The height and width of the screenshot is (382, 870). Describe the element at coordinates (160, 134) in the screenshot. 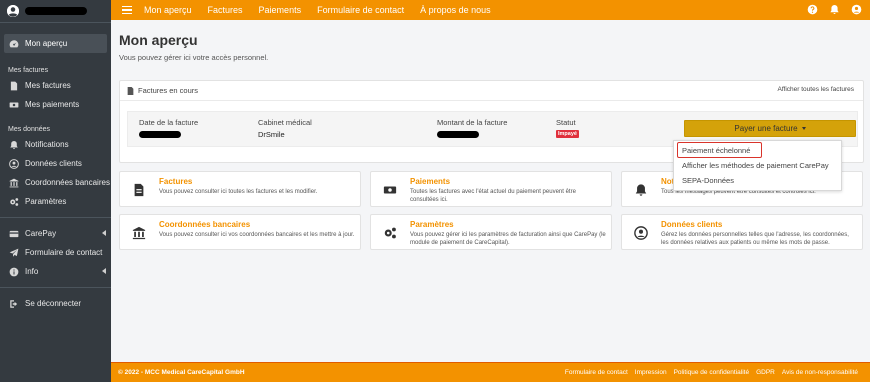

I see `invoice-date-redacted` at that location.